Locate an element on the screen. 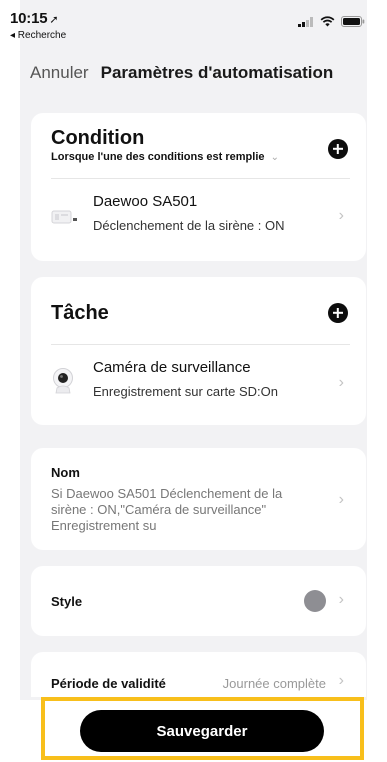 This screenshot has width=387, height=762. style-color-swatch is located at coordinates (315, 601).